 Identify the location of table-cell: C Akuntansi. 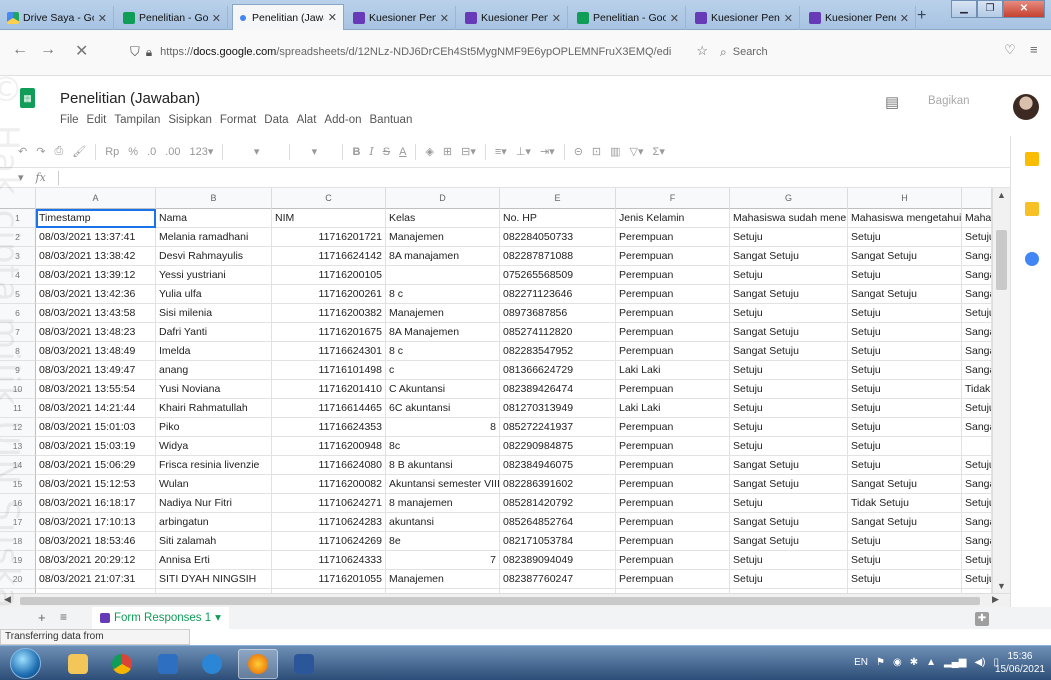
(443, 389).